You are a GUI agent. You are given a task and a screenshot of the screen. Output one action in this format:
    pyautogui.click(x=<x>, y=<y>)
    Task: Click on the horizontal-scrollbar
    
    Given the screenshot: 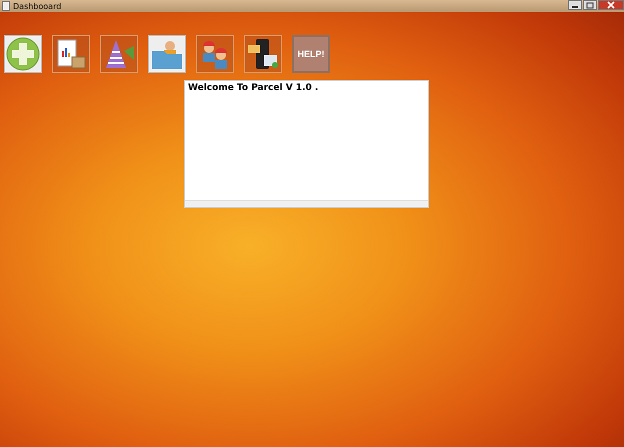 What is the action you would take?
    pyautogui.click(x=306, y=203)
    